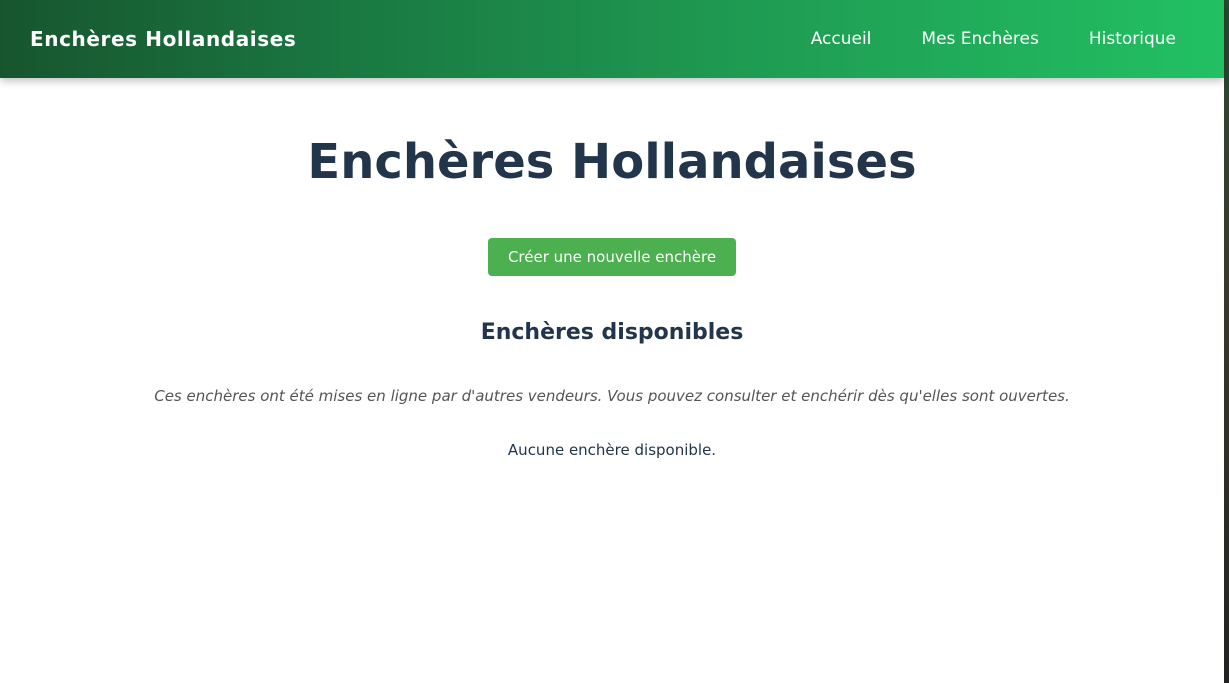 This screenshot has width=1229, height=683. What do you see at coordinates (1132, 39) in the screenshot?
I see `nav-link-historique: Historique` at bounding box center [1132, 39].